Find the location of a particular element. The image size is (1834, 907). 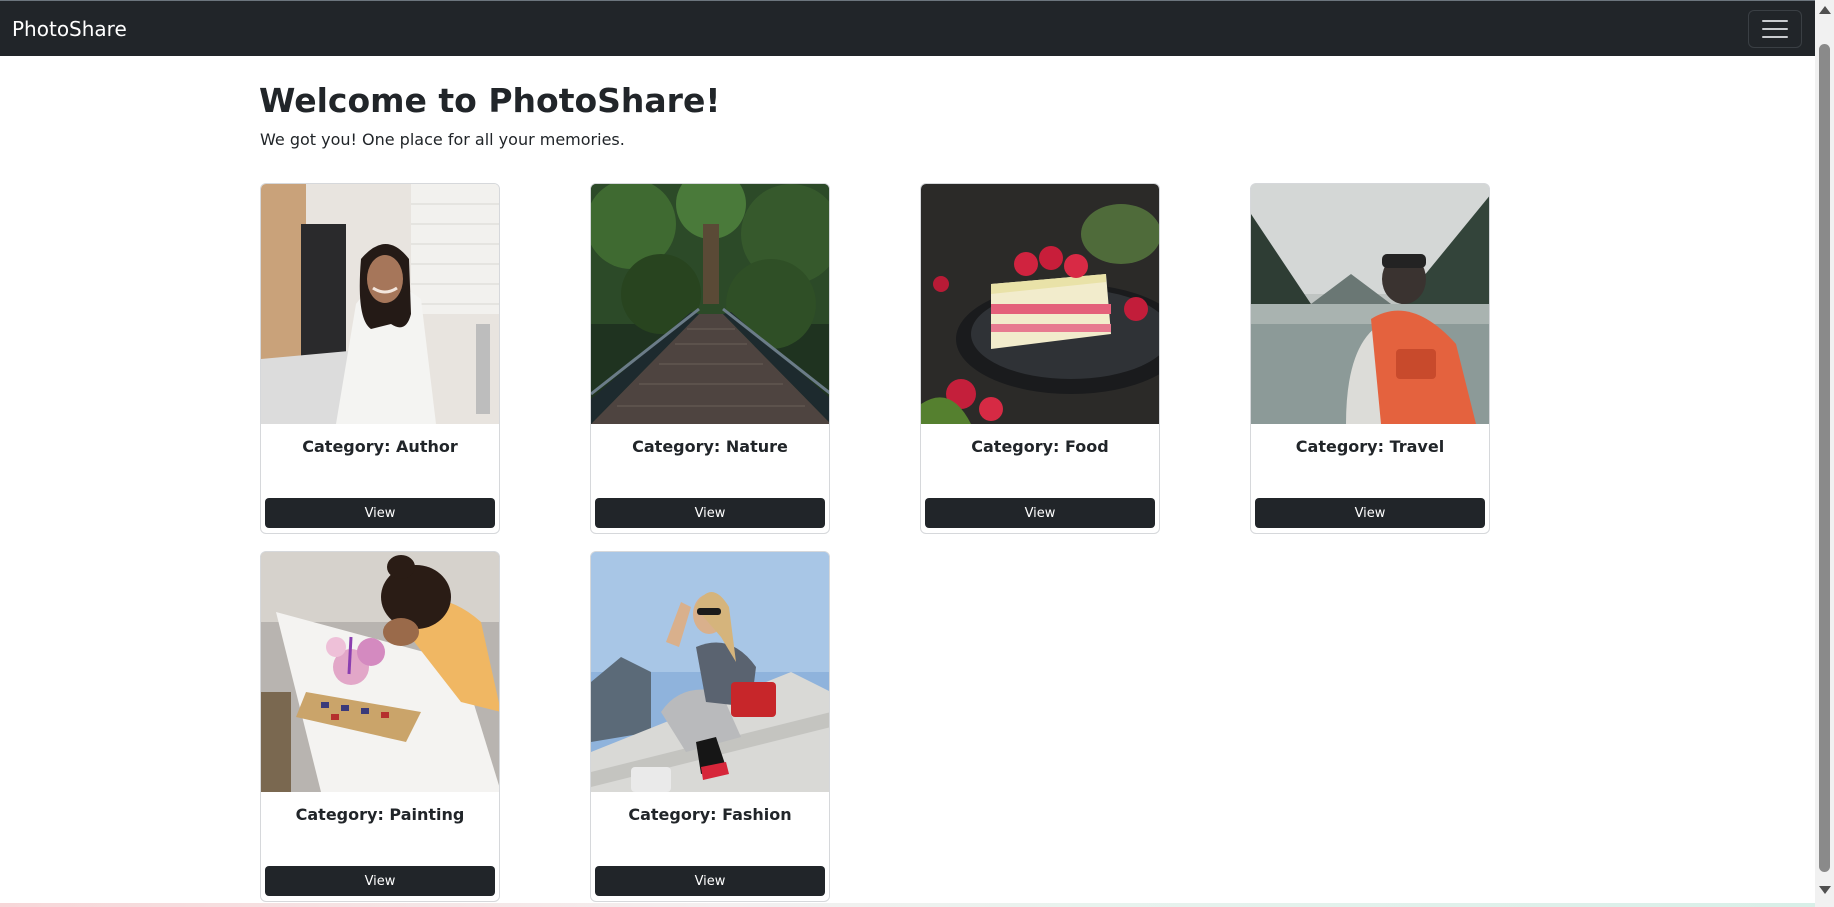

navbar-toggle-button is located at coordinates (1775, 29).